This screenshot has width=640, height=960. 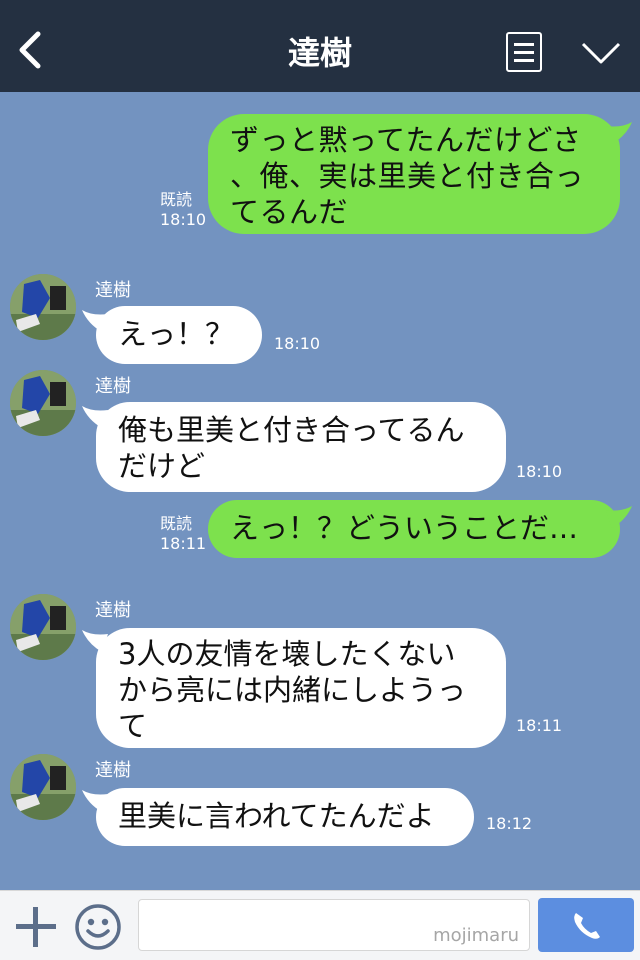 I want to click on watermark: mojimaru, so click(x=476, y=935).